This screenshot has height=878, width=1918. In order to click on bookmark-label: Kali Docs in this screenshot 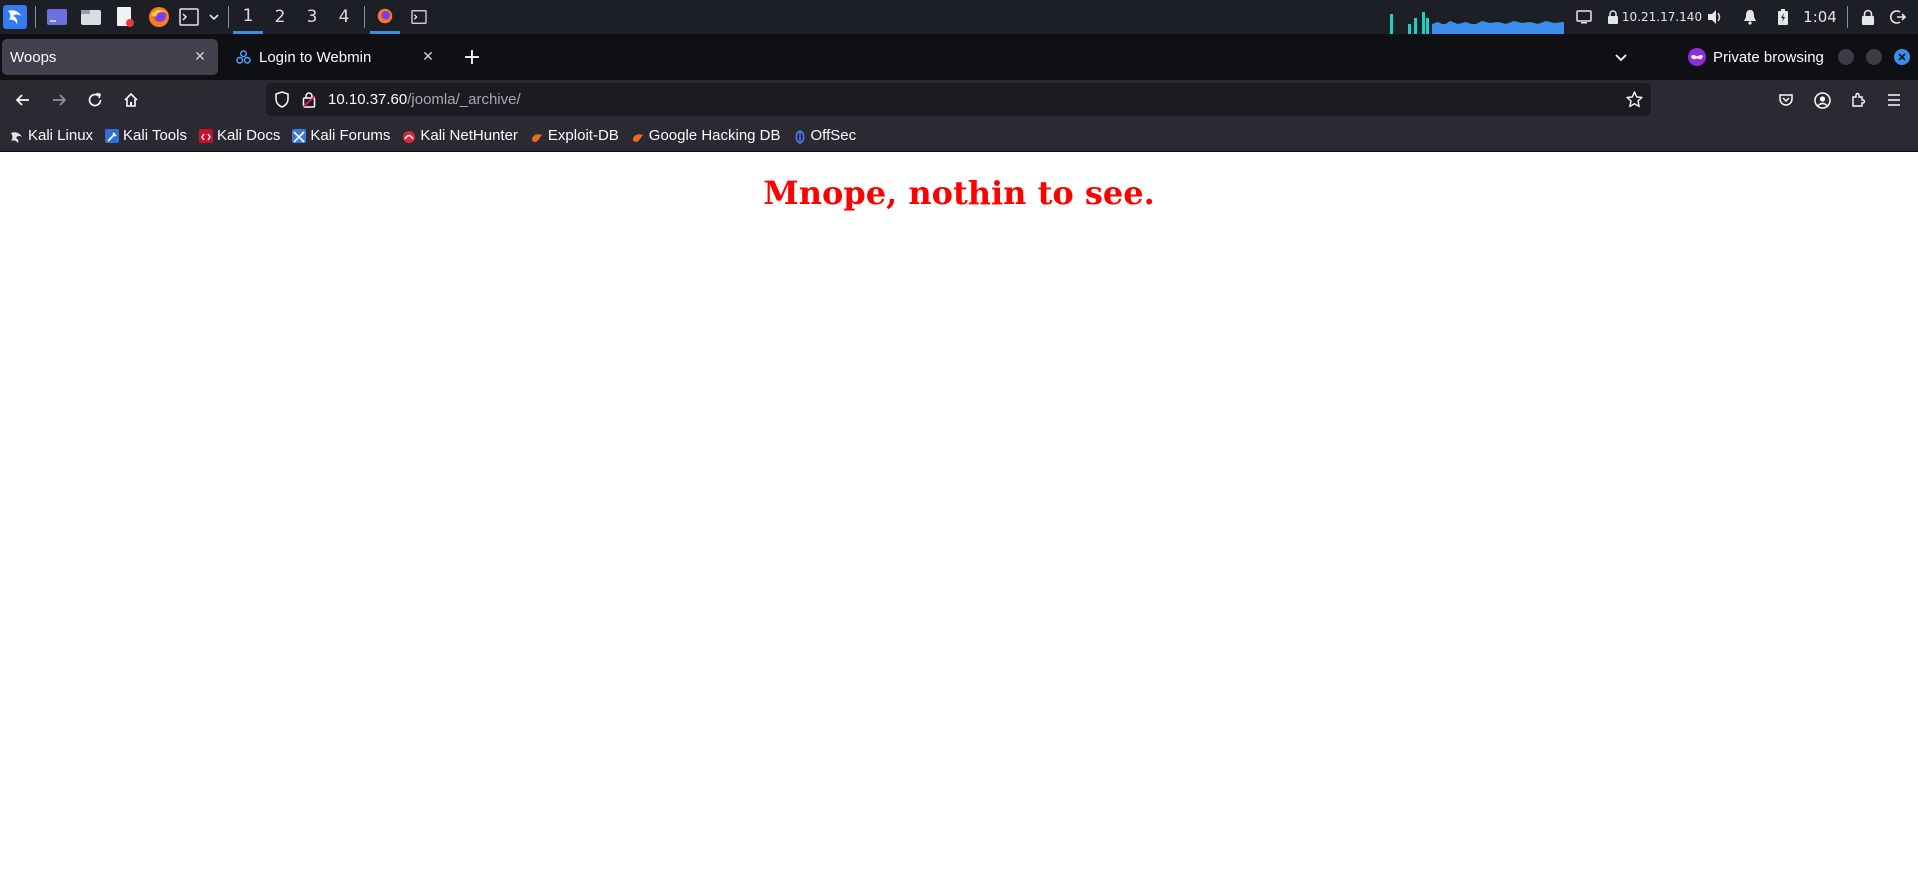, I will do `click(248, 135)`.